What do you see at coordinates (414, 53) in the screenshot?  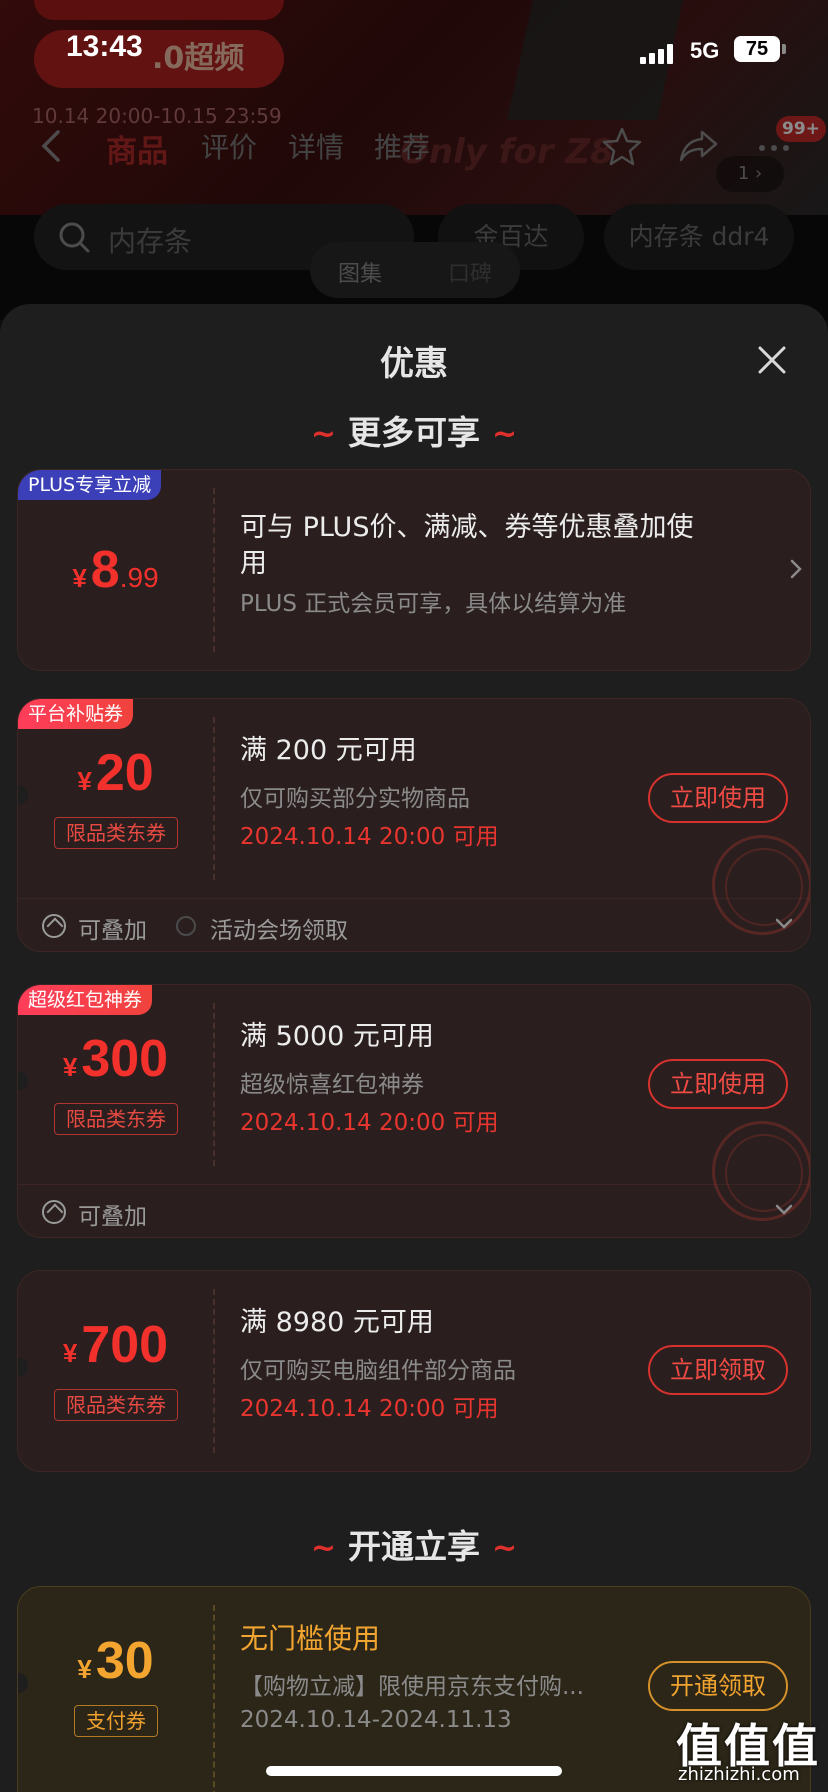 I see `status-bar: 13:43 5G 75` at bounding box center [414, 53].